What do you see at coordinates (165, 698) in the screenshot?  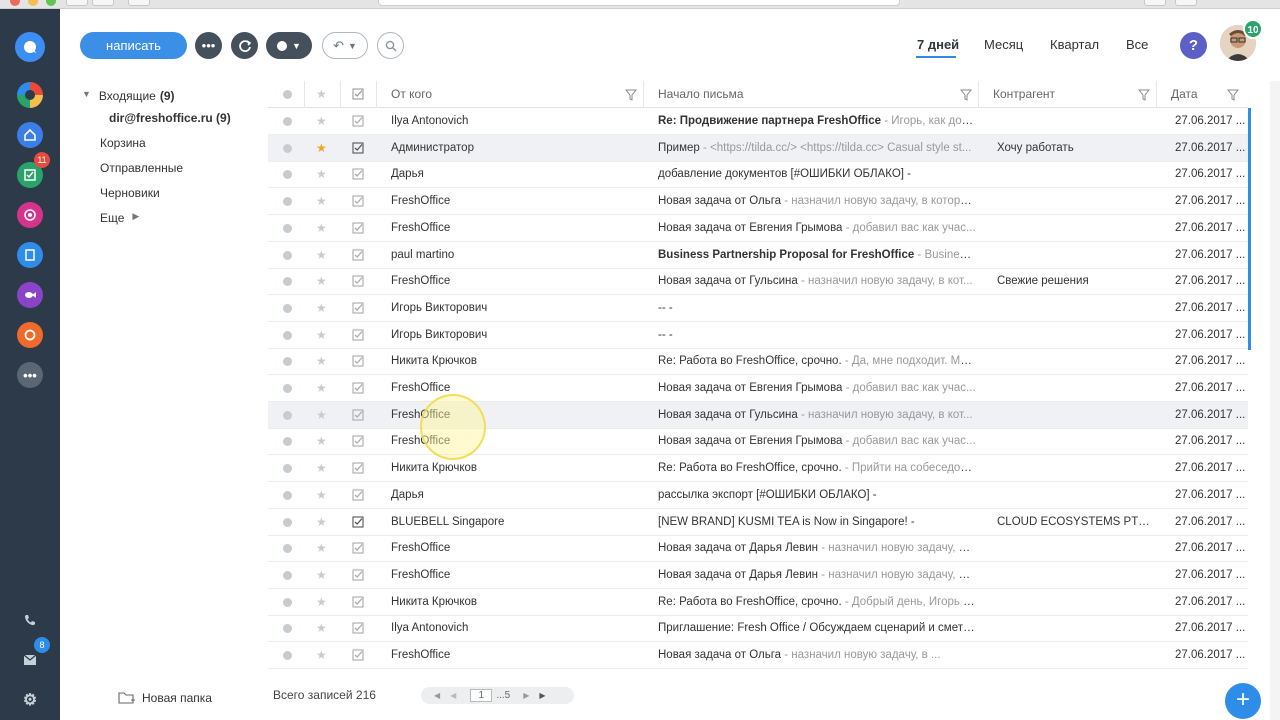 I see `new-folder-button: Новая папка` at bounding box center [165, 698].